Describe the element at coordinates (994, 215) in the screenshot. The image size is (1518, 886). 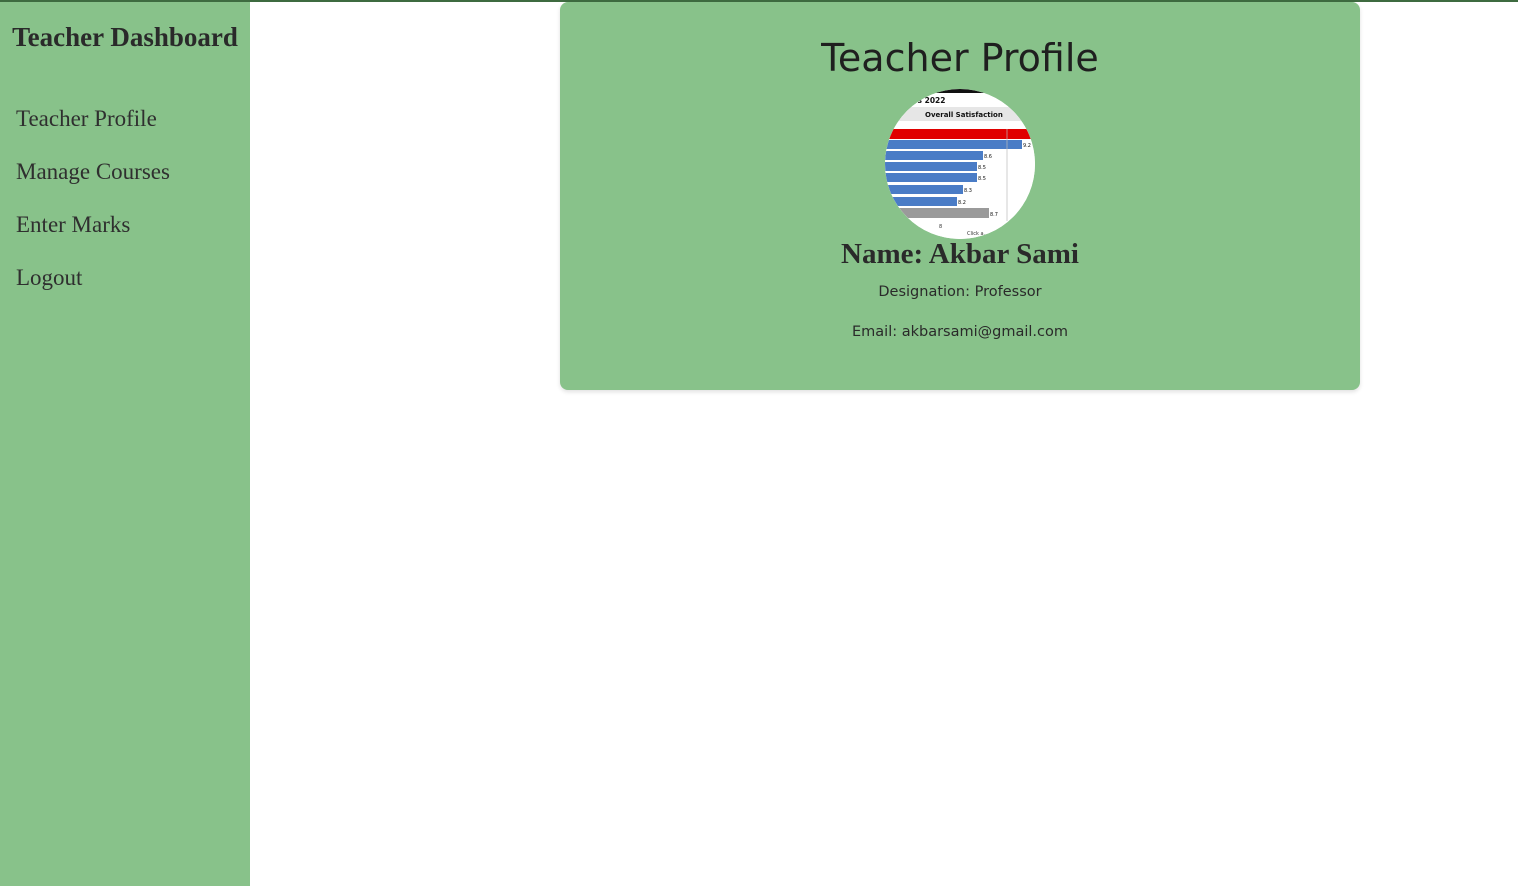
I see `photo-bar-label: 8.7` at that location.